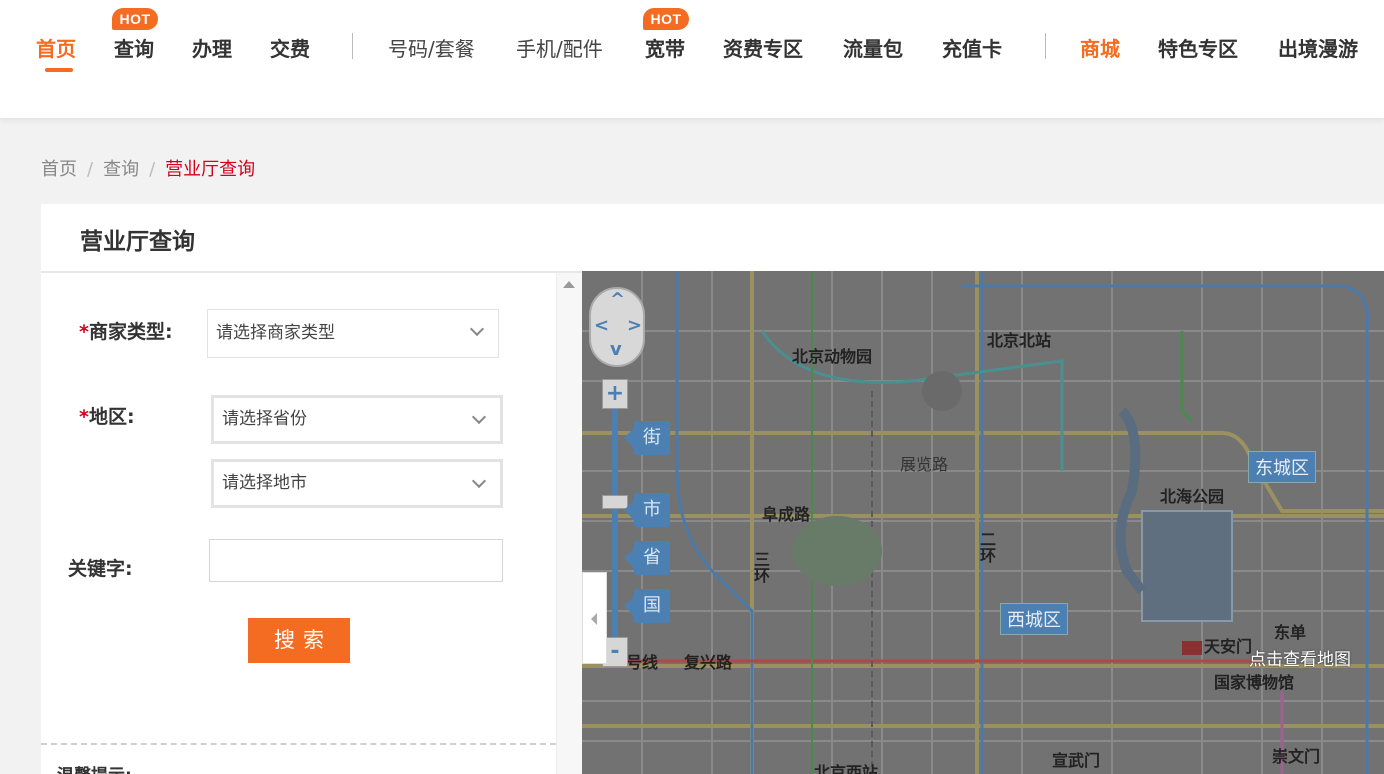 Image resolution: width=1384 pixels, height=774 pixels. I want to click on district-label: 西城区, so click(1034, 619).